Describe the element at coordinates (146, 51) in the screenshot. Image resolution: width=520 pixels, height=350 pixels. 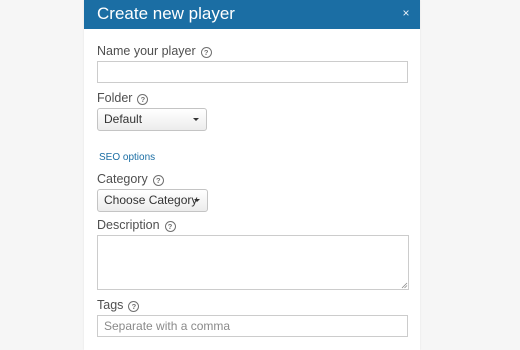
I see `name-label-text: Name your player` at that location.